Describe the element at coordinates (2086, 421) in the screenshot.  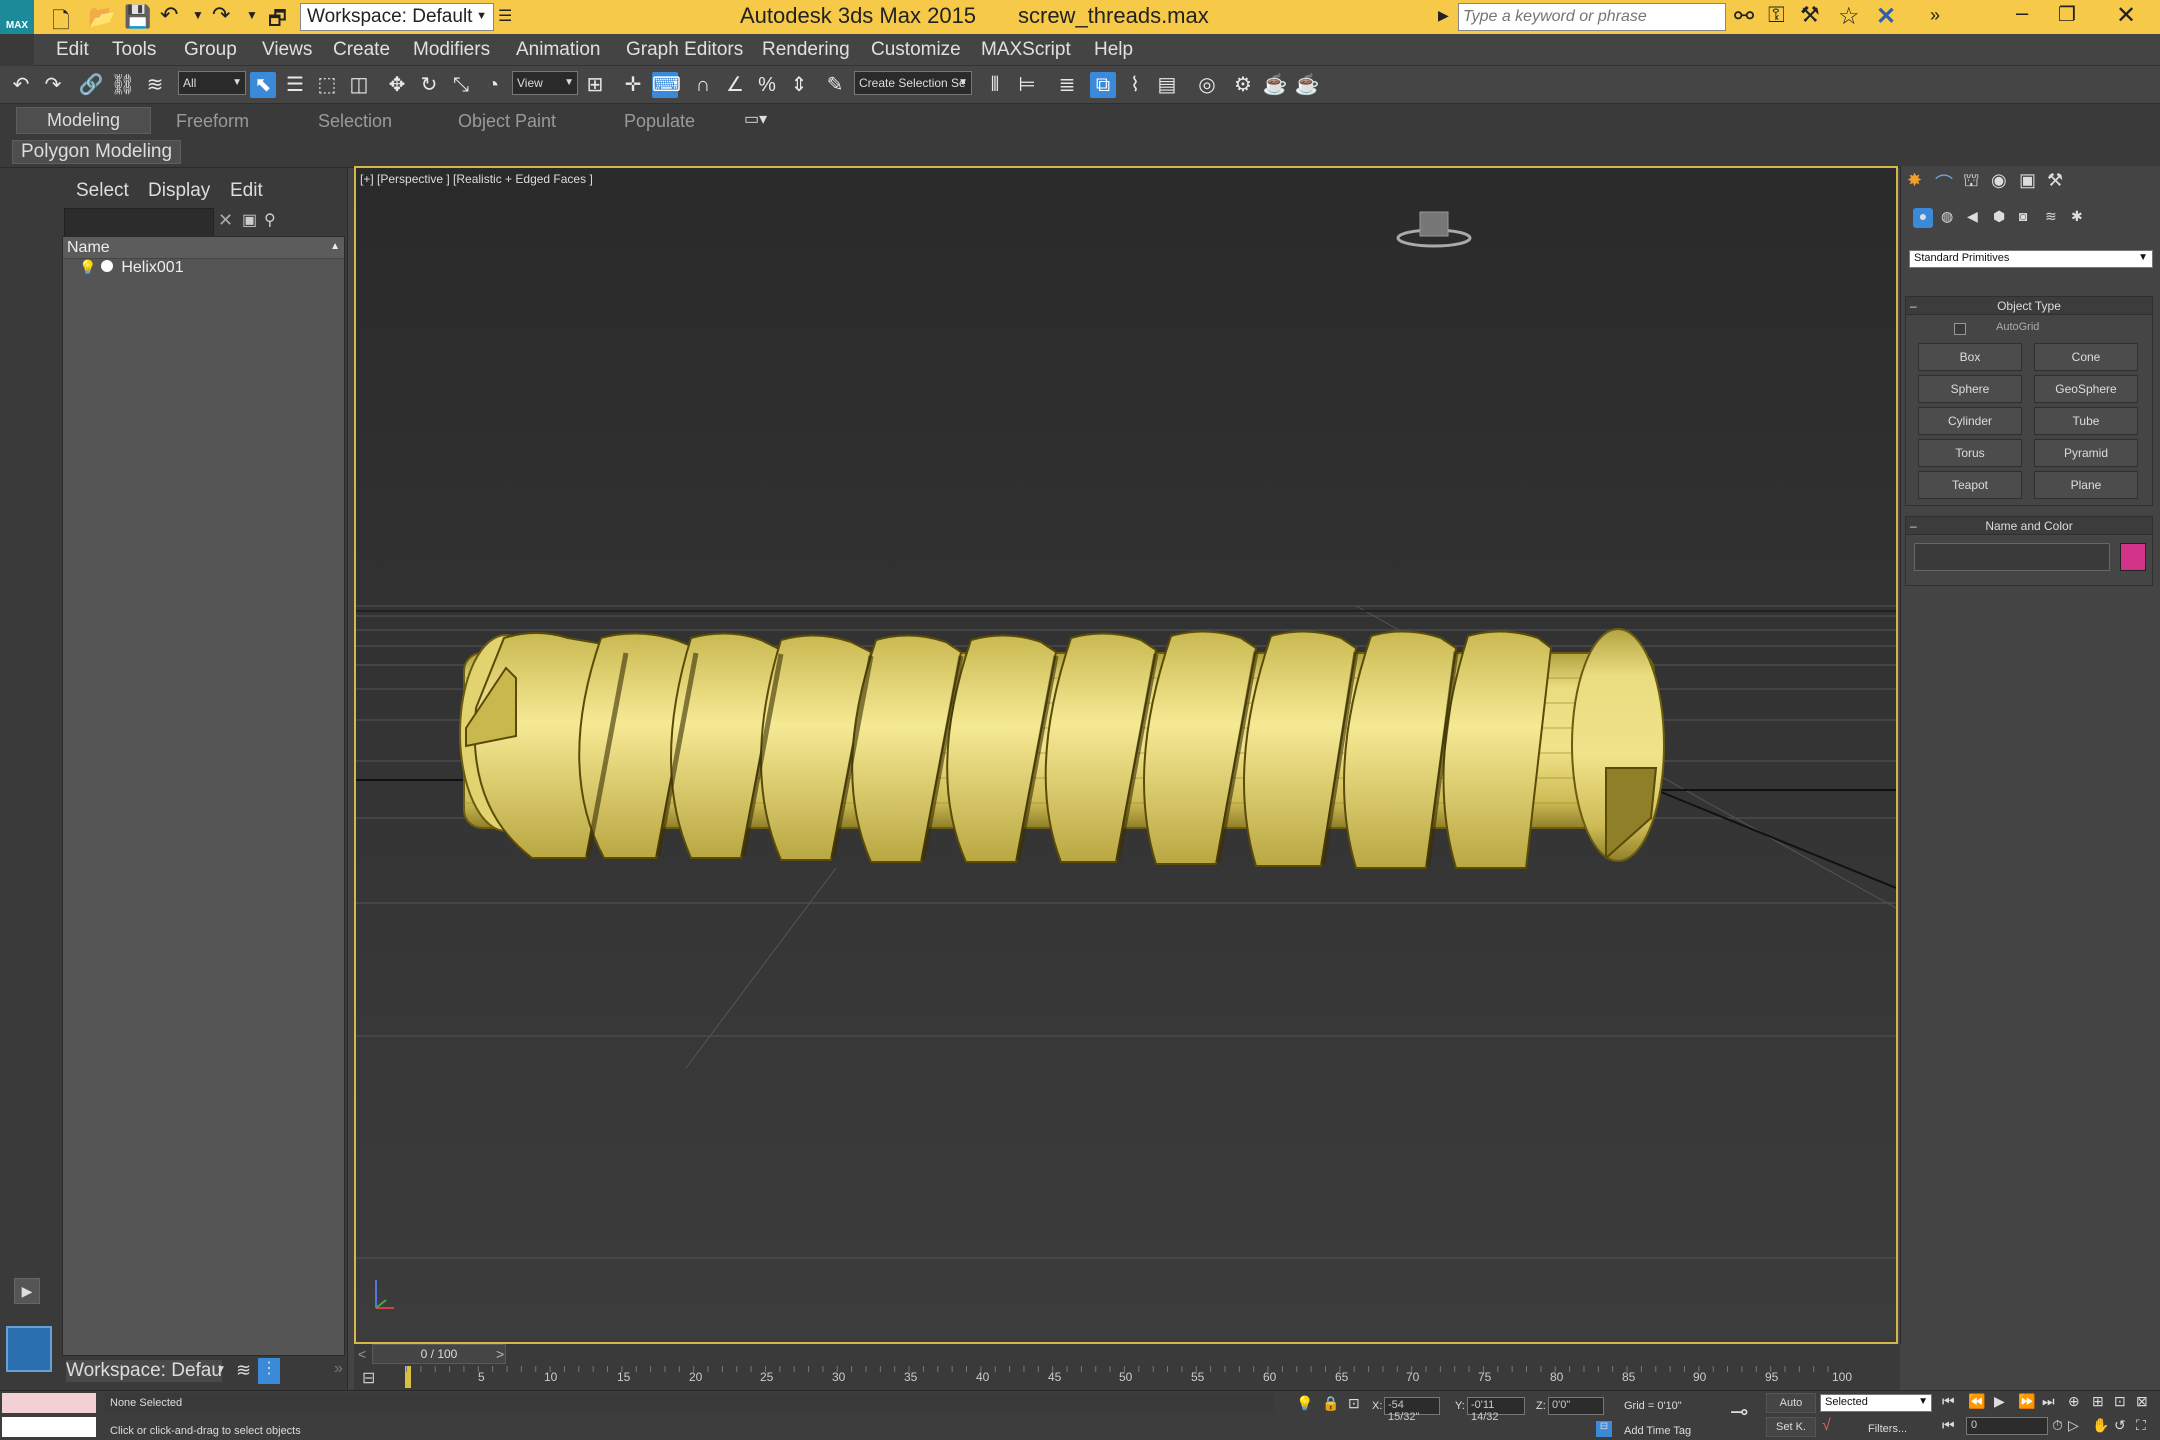
I see `tube-button: Tube` at that location.